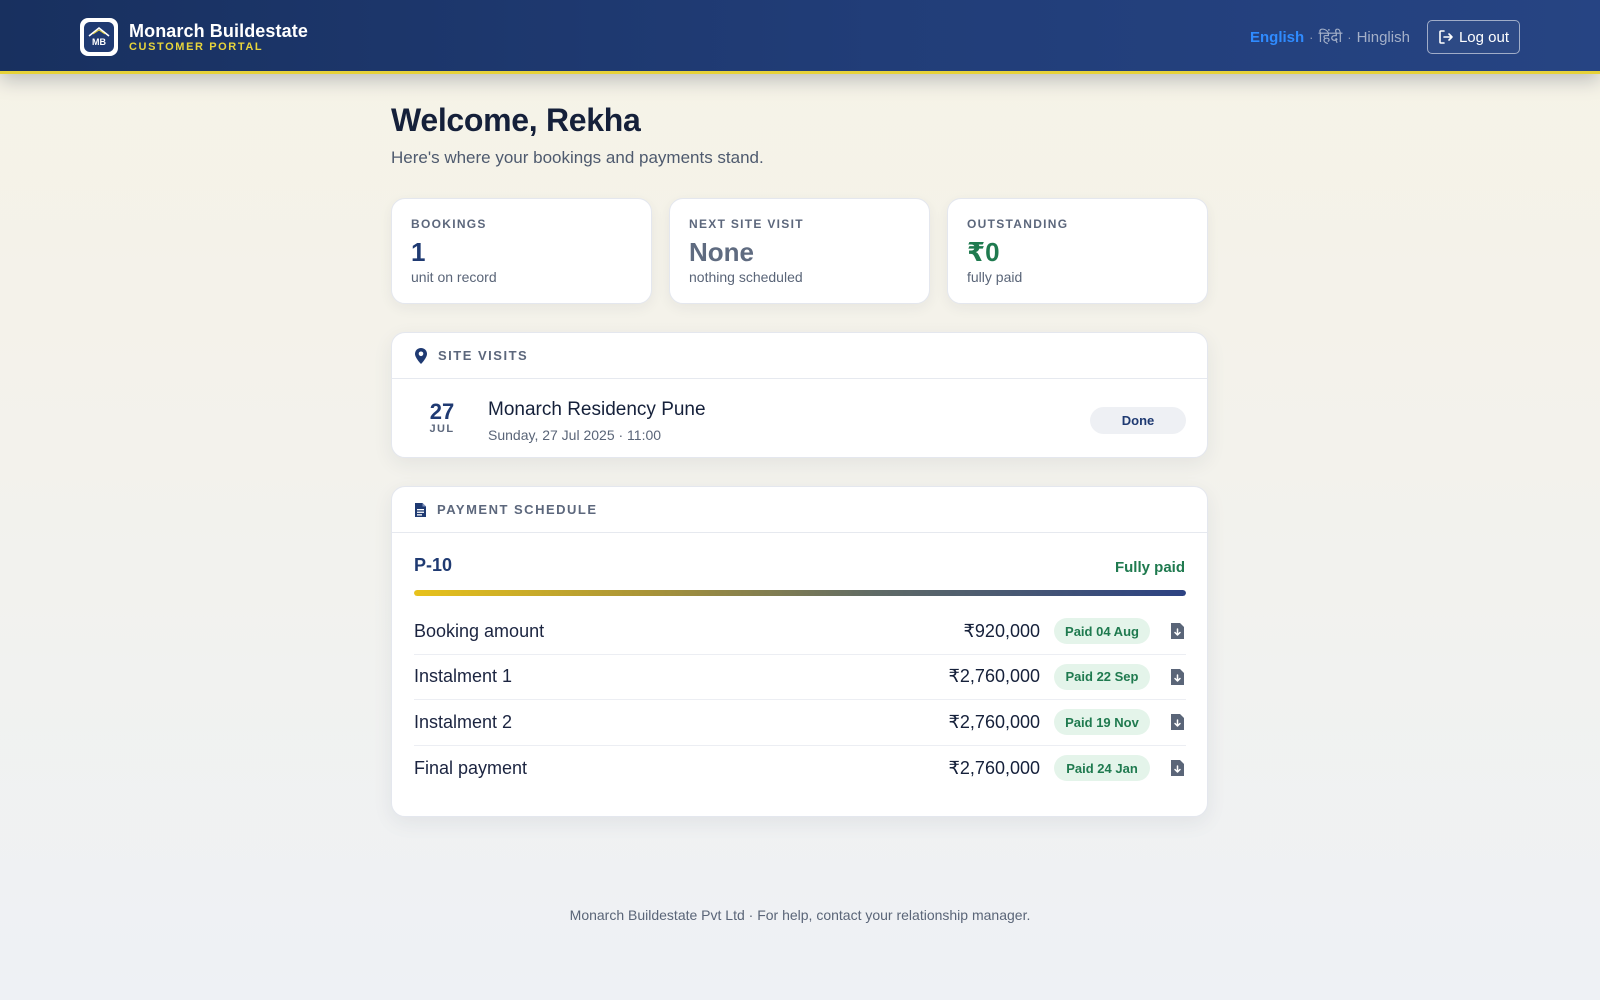 This screenshot has height=1000, width=1600. What do you see at coordinates (597, 409) in the screenshot?
I see `visit-project: Monarch Residency Pune` at bounding box center [597, 409].